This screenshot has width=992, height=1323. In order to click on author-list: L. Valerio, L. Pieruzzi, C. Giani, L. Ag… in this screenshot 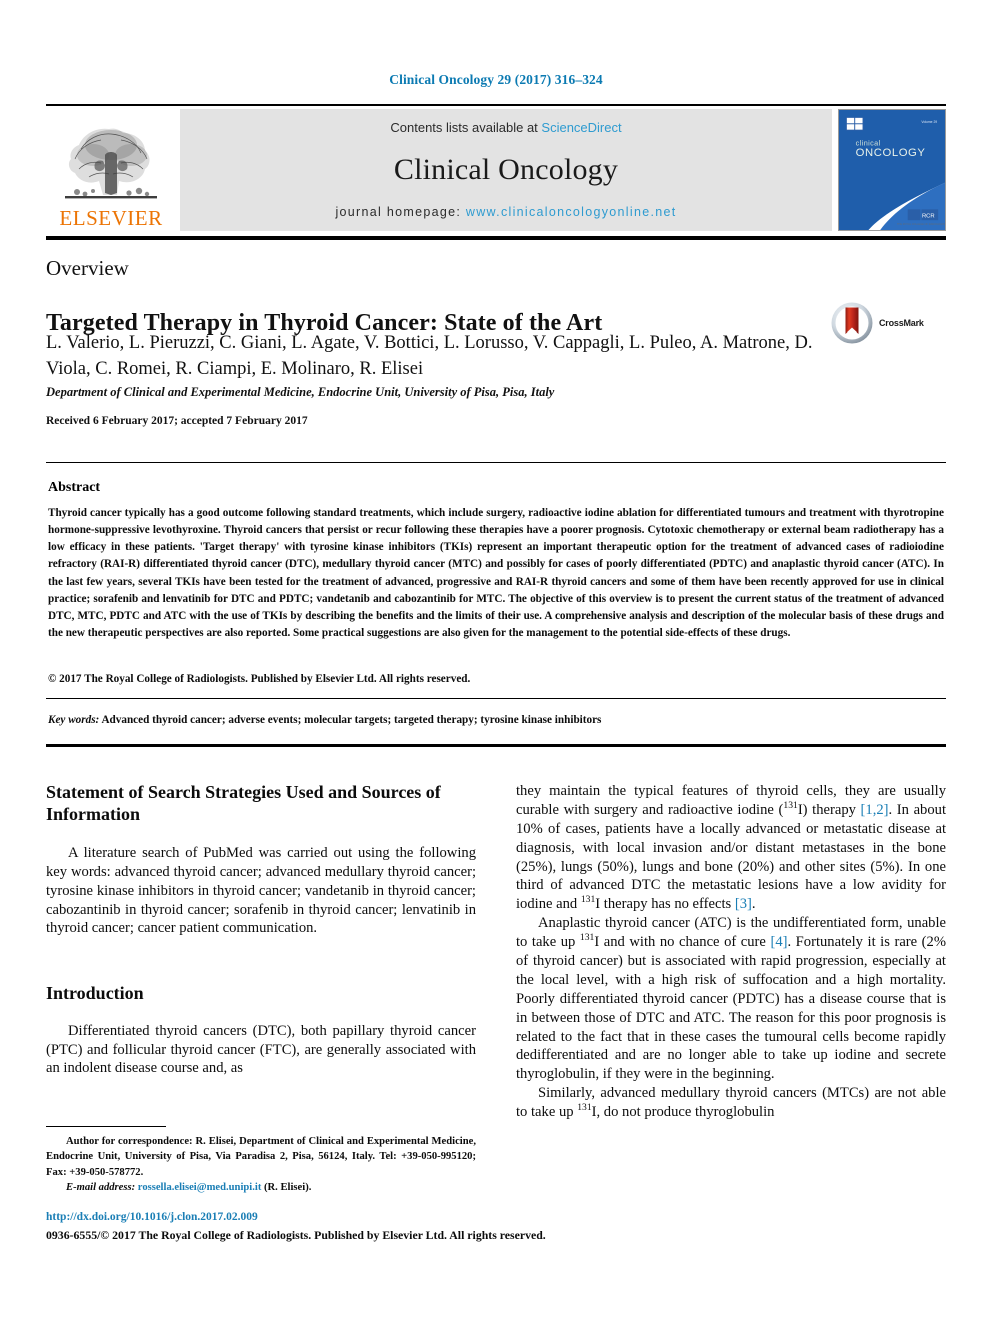, I will do `click(429, 356)`.